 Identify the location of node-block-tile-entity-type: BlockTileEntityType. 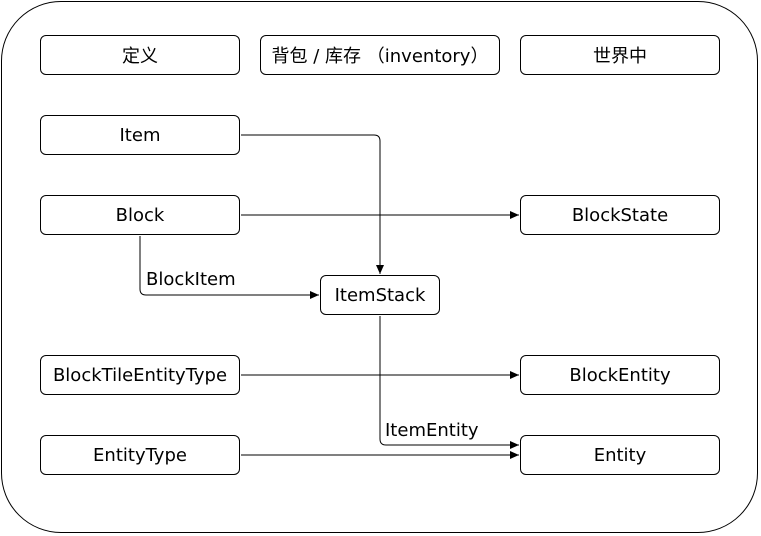
(140, 375).